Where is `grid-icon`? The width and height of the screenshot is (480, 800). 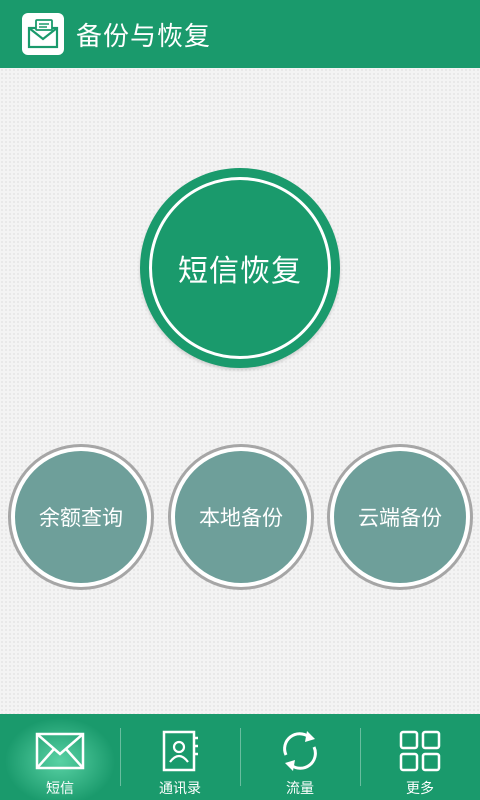 grid-icon is located at coordinates (420, 751).